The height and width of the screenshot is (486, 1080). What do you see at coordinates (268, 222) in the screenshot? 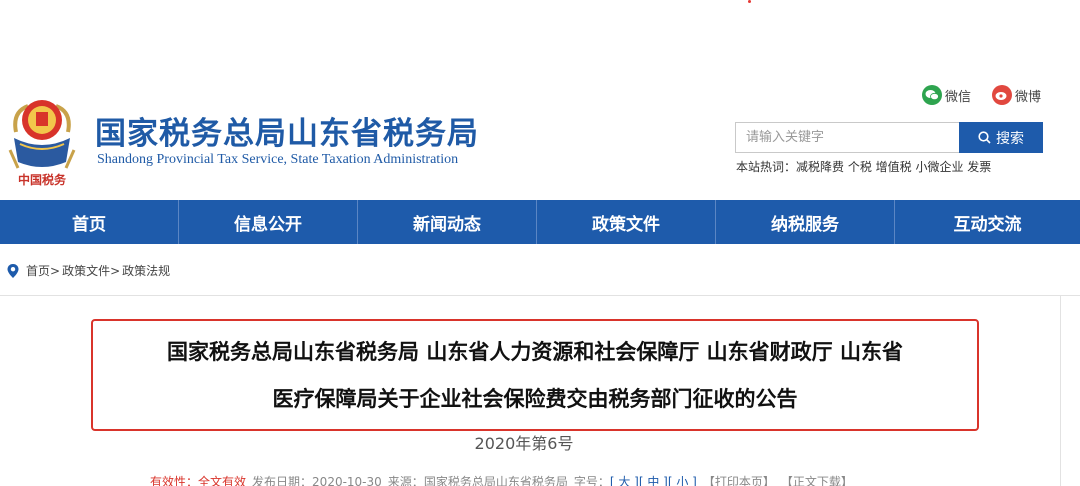
I see `nav-item-info-disclosure: 信息公开` at bounding box center [268, 222].